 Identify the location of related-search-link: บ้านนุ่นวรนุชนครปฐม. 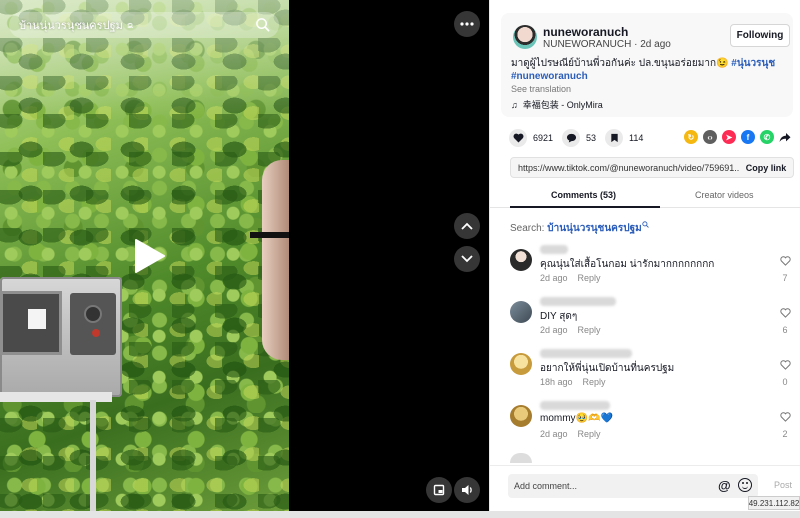
(594, 228).